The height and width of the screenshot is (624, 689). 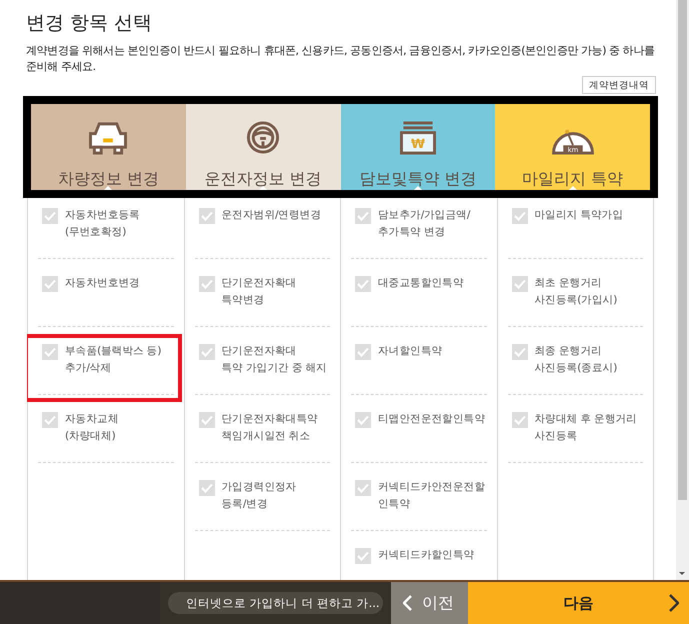 What do you see at coordinates (259, 496) in the screenshot?
I see `option-label: 가입경력인정자 등록/변경` at bounding box center [259, 496].